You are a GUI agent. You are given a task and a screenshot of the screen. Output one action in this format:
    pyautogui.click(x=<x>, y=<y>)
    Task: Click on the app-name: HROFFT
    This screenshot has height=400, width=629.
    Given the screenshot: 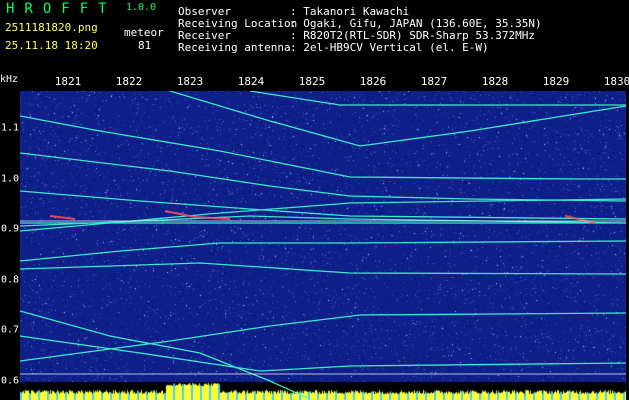 What is the action you would take?
    pyautogui.click(x=61, y=9)
    